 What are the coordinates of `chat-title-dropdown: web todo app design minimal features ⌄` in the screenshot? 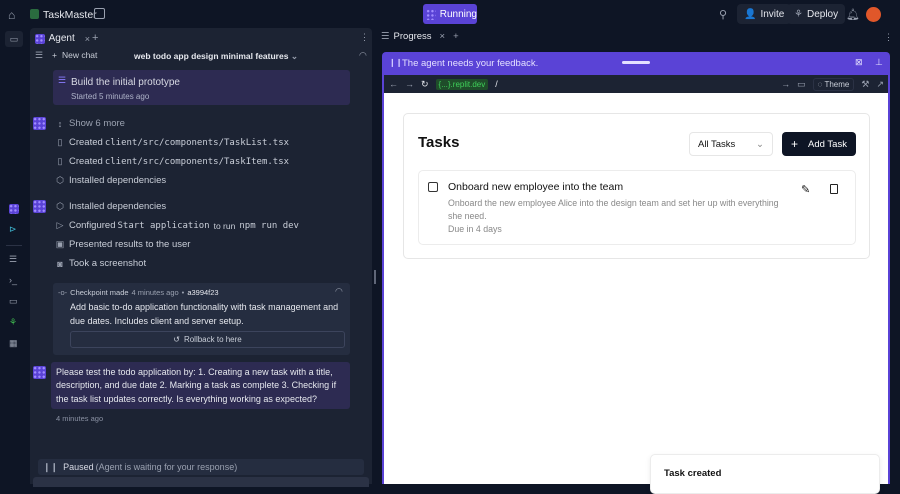 It's located at (216, 56).